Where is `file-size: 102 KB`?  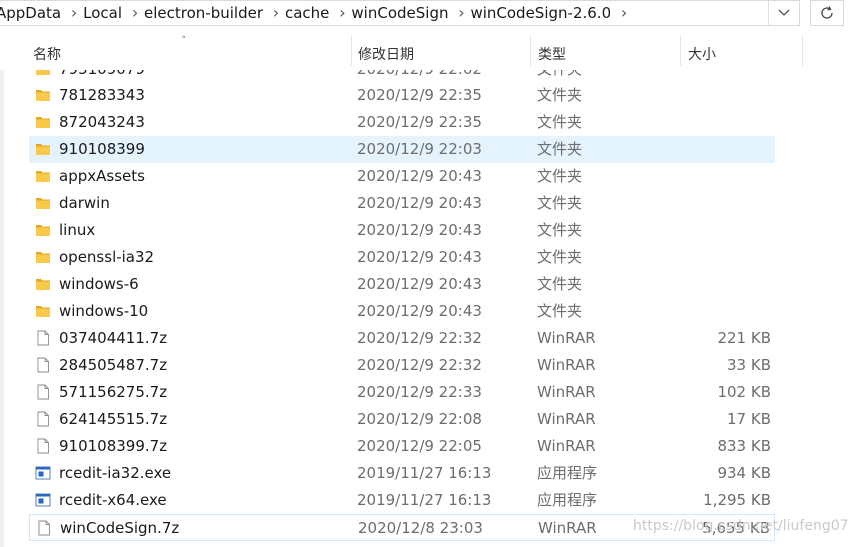 file-size: 102 KB is located at coordinates (744, 392).